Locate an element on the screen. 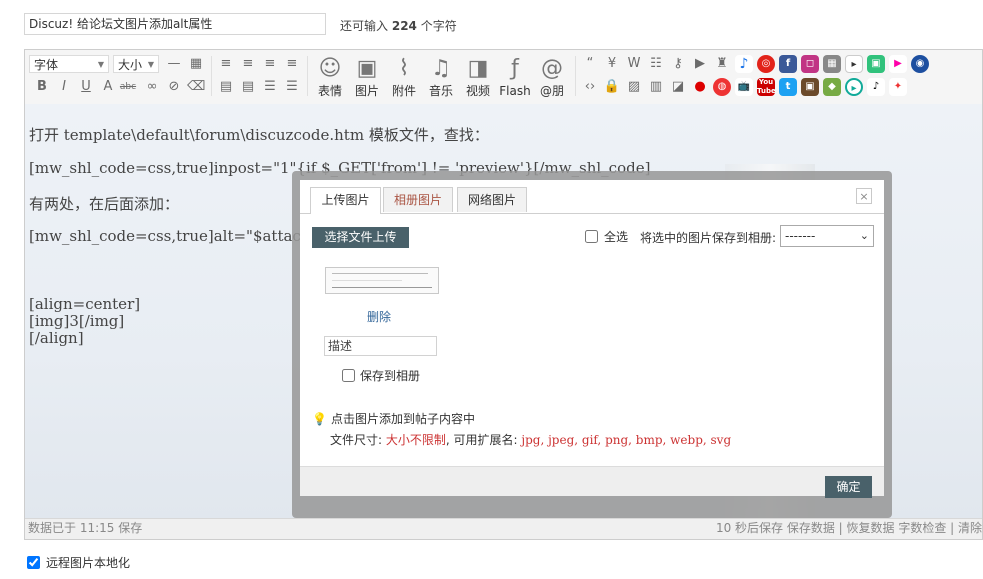 The width and height of the screenshot is (983, 579). content-line: [mw_shl_code=css,true]alt="$attach[ is located at coordinates (173, 236).